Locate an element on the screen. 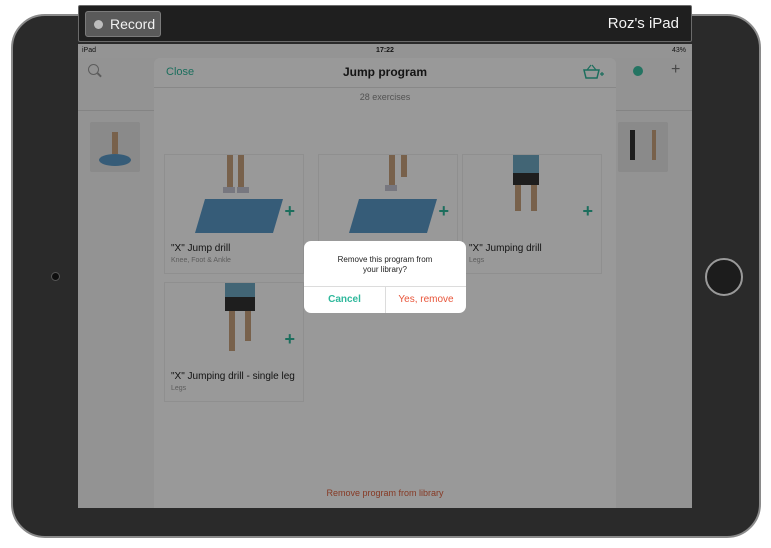 This screenshot has height=548, width=771. record-button: Record is located at coordinates (123, 24).